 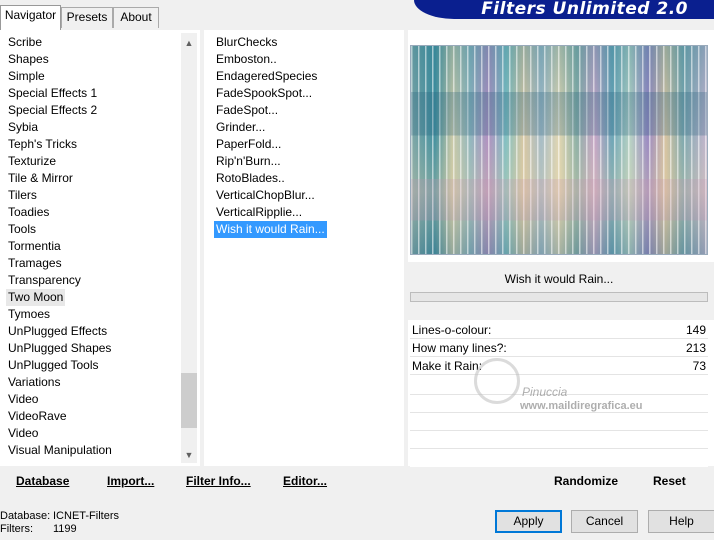 I want to click on param-row: How many lines?: 213, so click(x=559, y=348).